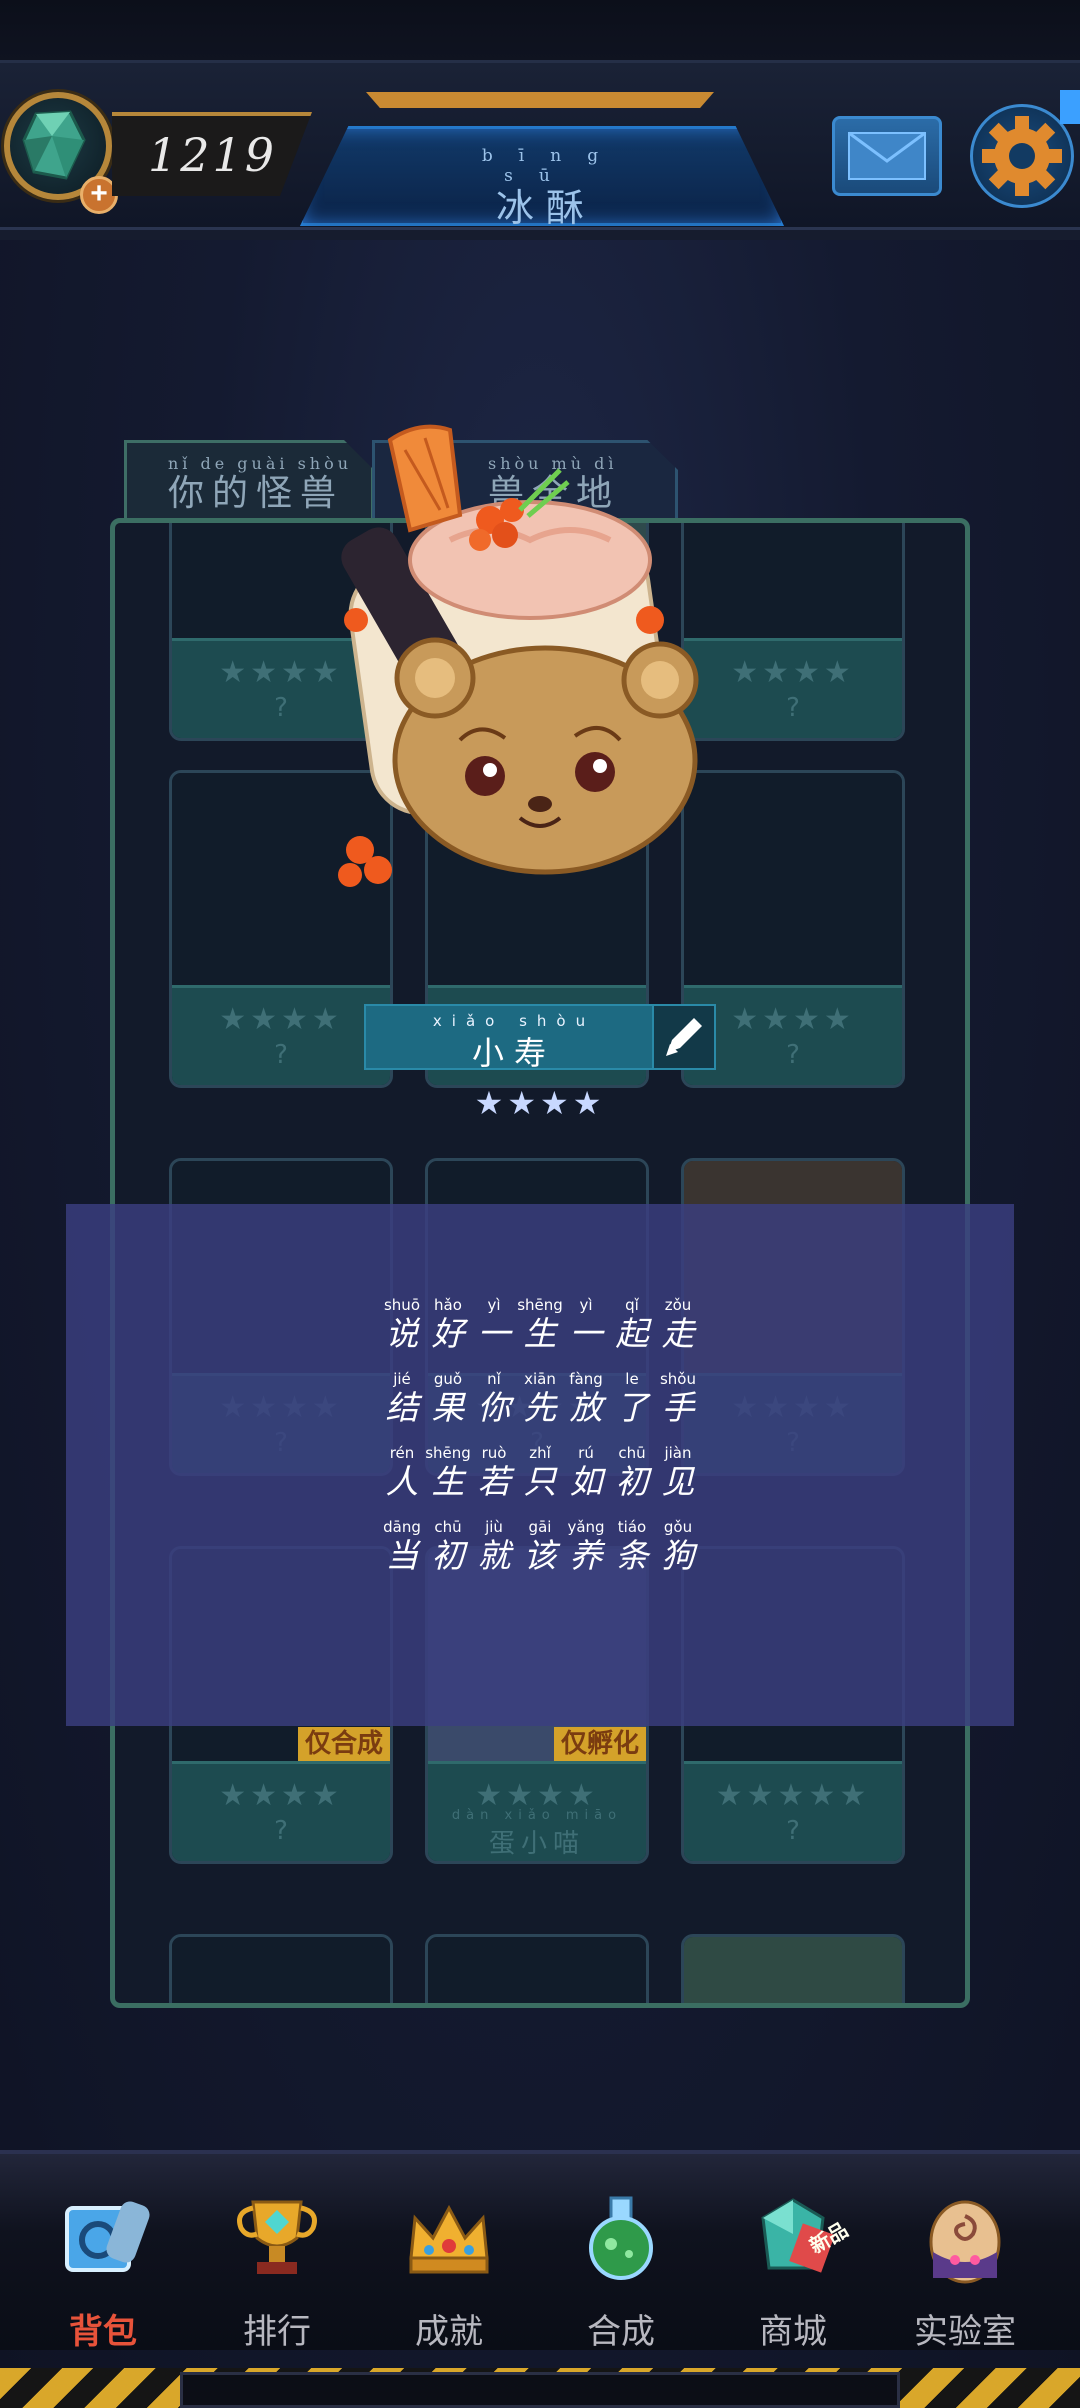 This screenshot has height=2408, width=1080. Describe the element at coordinates (545, 208) in the screenshot. I see `page-title-text: 冰酥` at that location.